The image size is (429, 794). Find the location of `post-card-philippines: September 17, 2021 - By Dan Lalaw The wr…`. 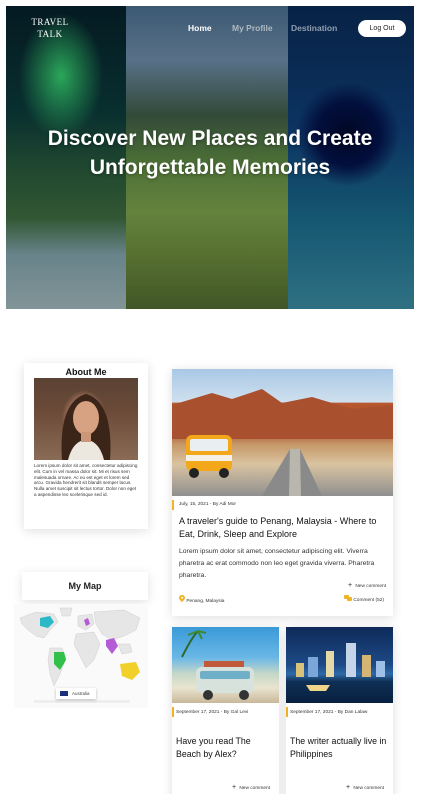

post-card-philippines: September 17, 2021 - By Dan Lalaw The wr… is located at coordinates (339, 710).